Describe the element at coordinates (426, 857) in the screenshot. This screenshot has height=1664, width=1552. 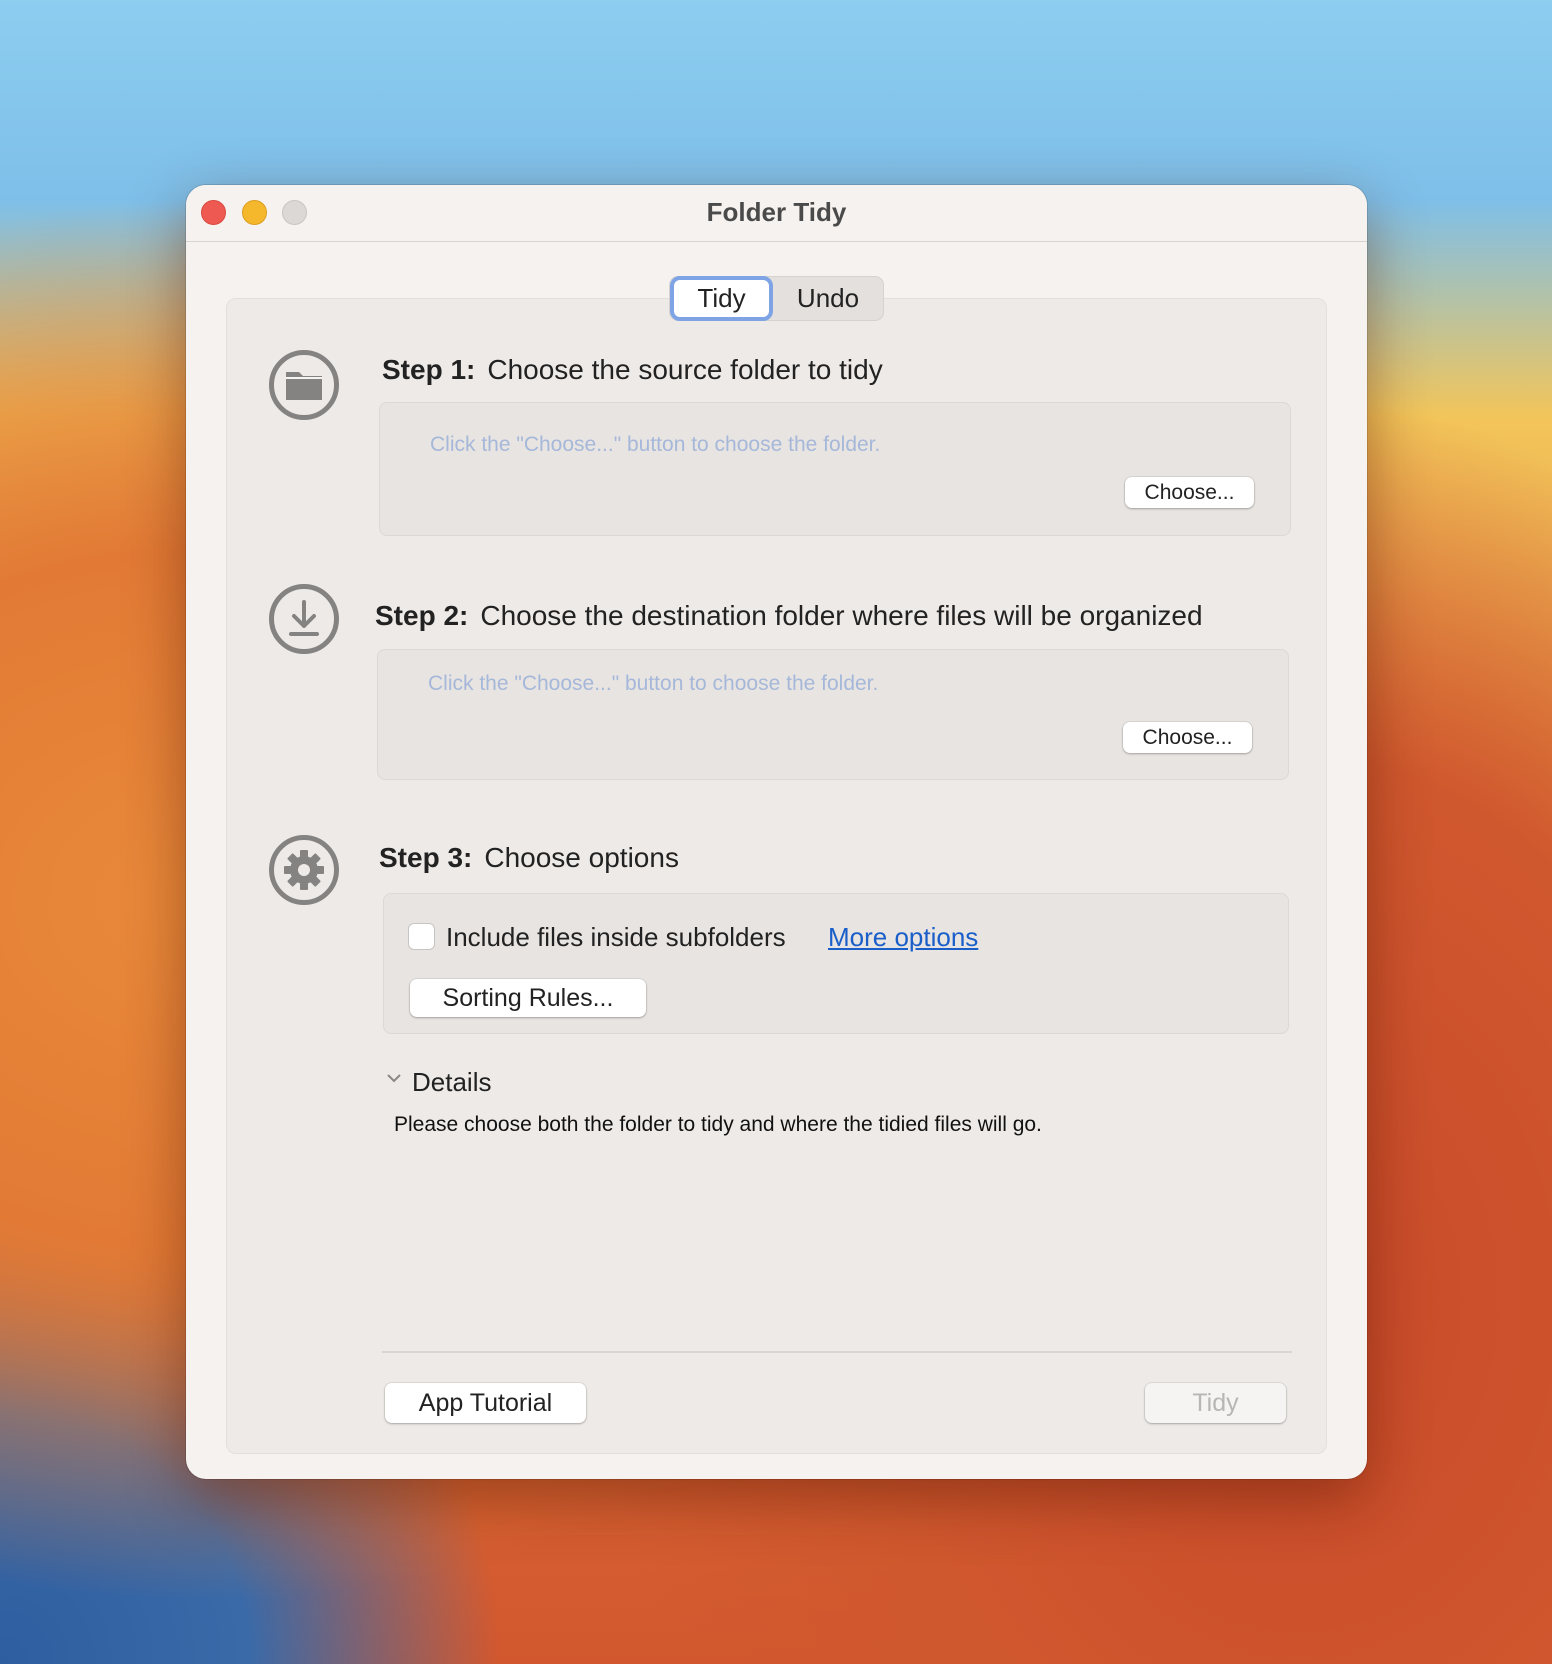
I see `step3-label: Step 3:` at that location.